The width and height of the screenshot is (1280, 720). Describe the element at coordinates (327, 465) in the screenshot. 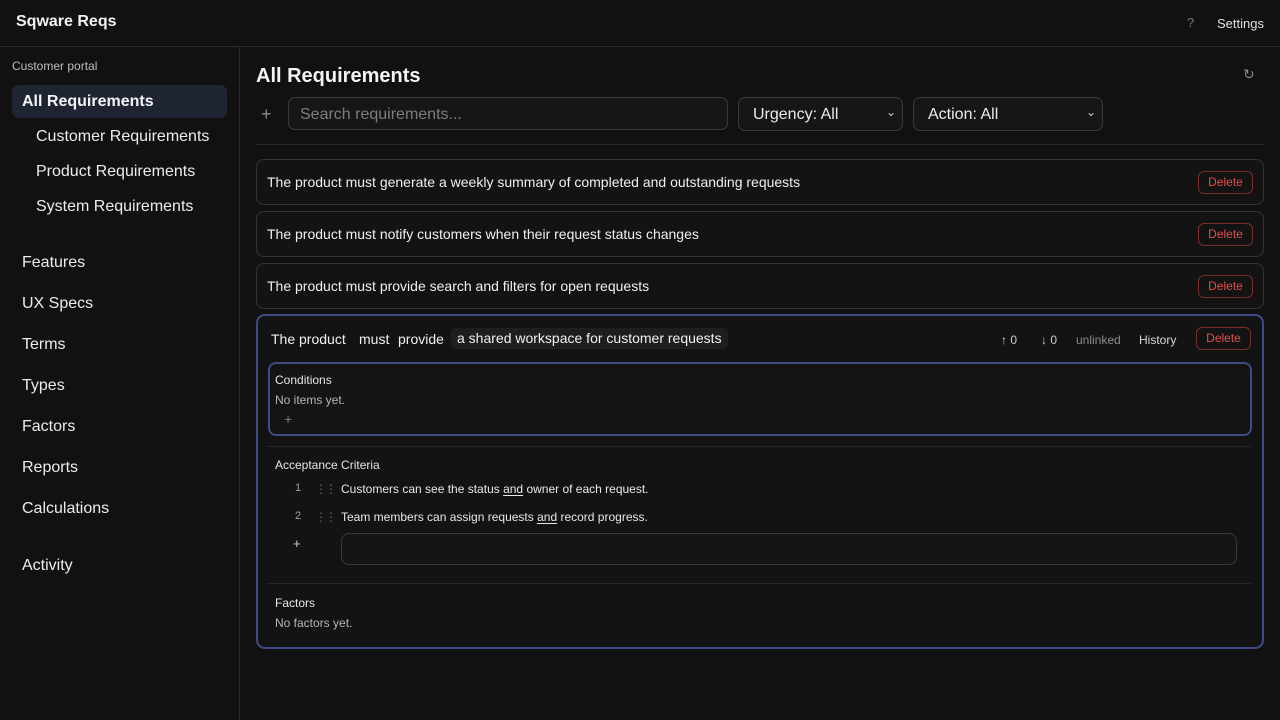

I see `acceptance-criteria-title: Acceptance Criteria` at that location.